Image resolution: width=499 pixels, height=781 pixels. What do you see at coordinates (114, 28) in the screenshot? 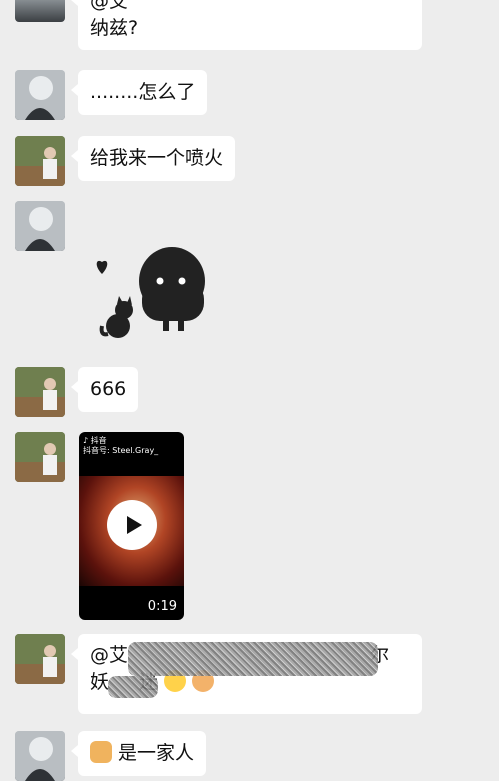
I see `message-text: 纳兹?` at bounding box center [114, 28].